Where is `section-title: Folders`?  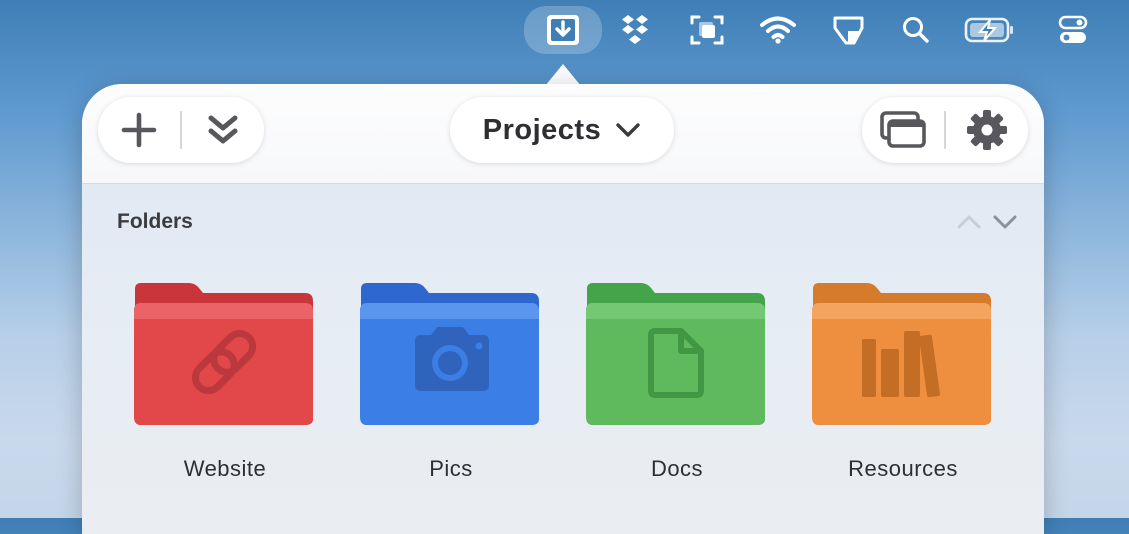
section-title: Folders is located at coordinates (155, 221).